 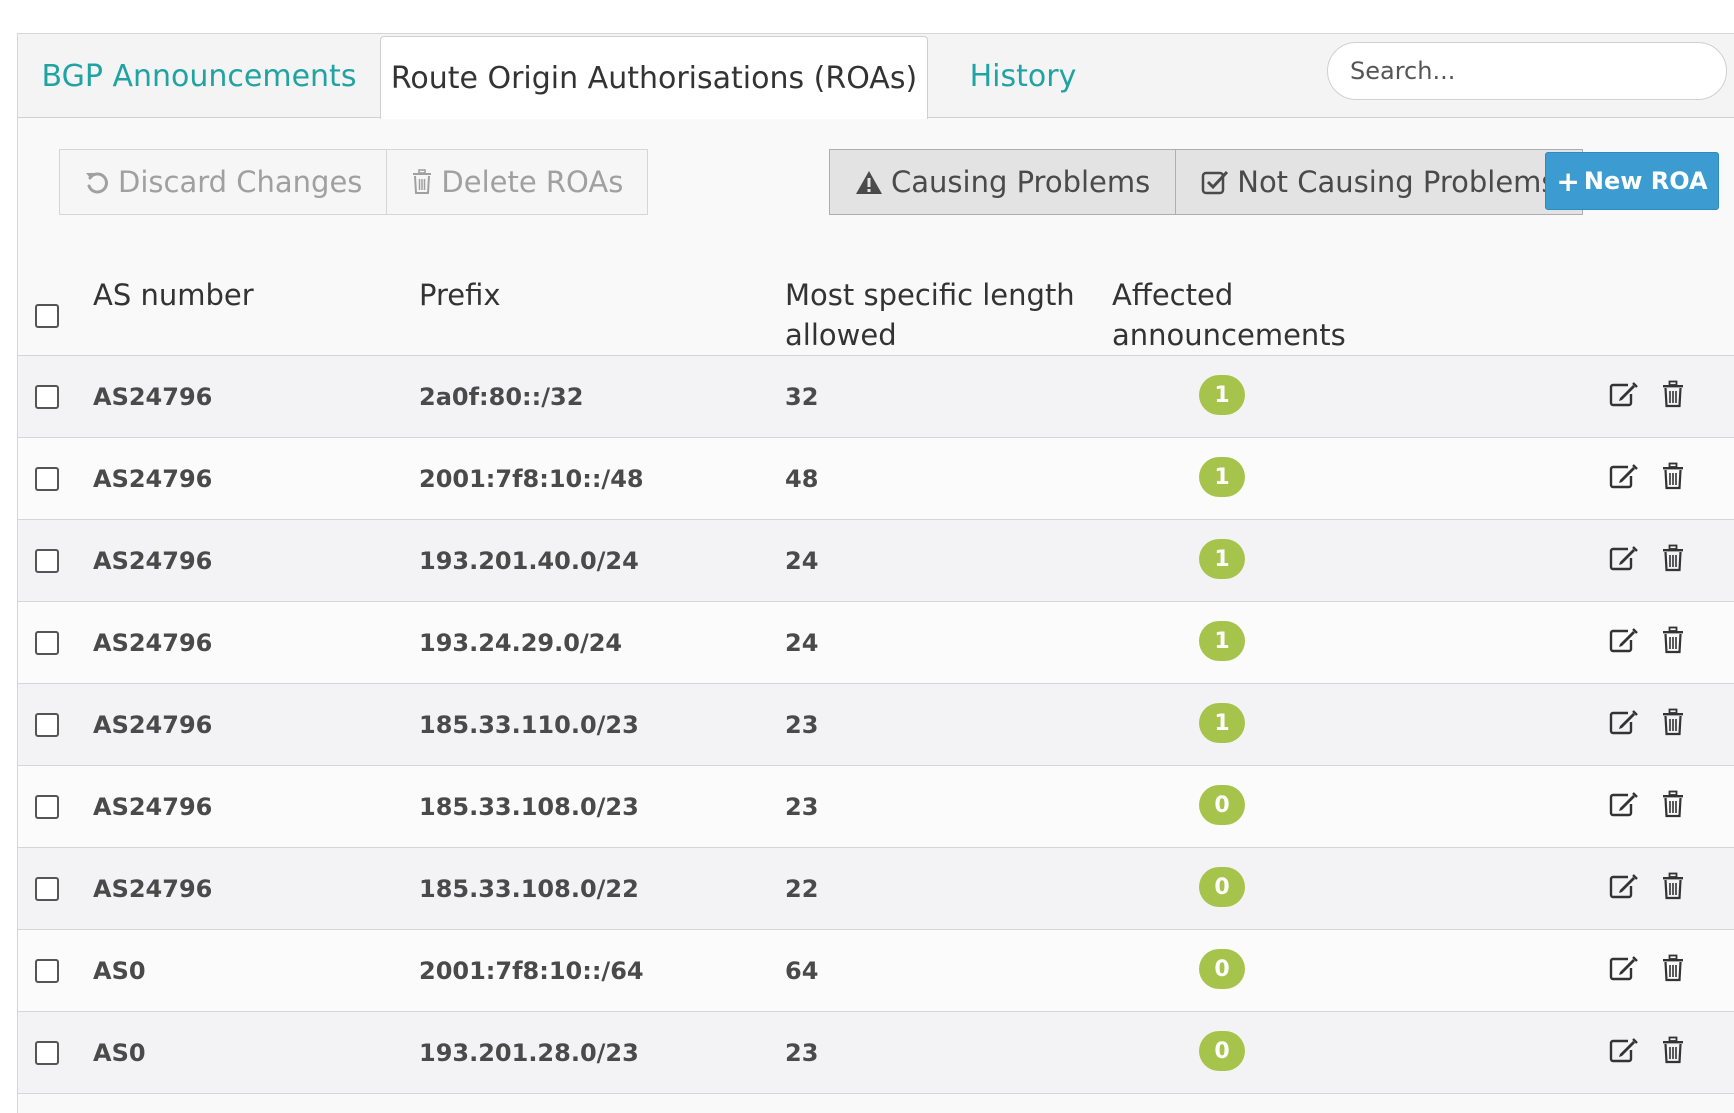 What do you see at coordinates (802, 888) in the screenshot?
I see `cell-max-length: 22` at bounding box center [802, 888].